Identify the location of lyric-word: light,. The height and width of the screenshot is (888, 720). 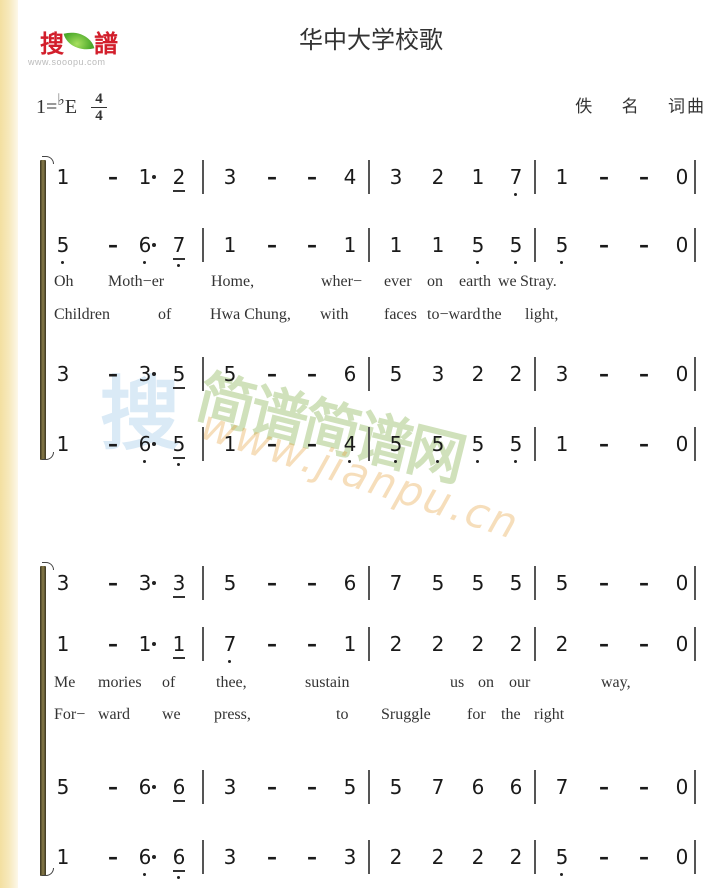
(542, 314).